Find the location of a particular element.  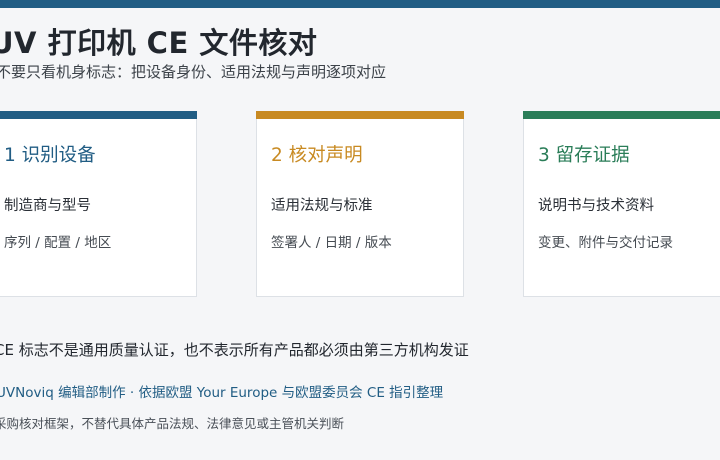

card-primary-text: 适用法规与标准 is located at coordinates (322, 206).